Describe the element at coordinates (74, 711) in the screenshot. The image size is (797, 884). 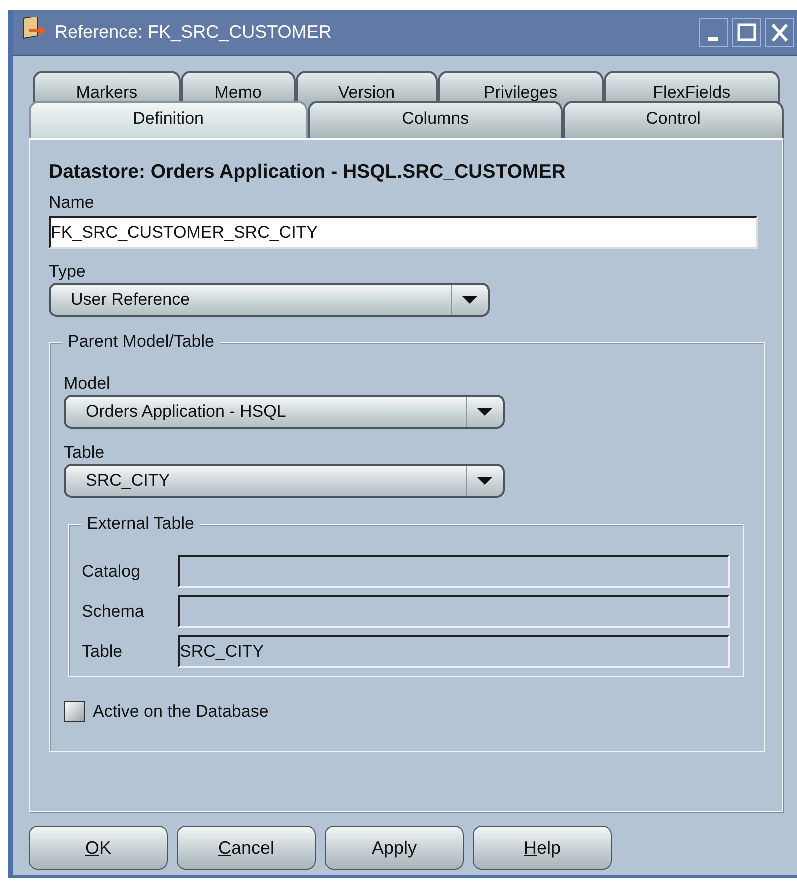
I see `checkbox` at that location.